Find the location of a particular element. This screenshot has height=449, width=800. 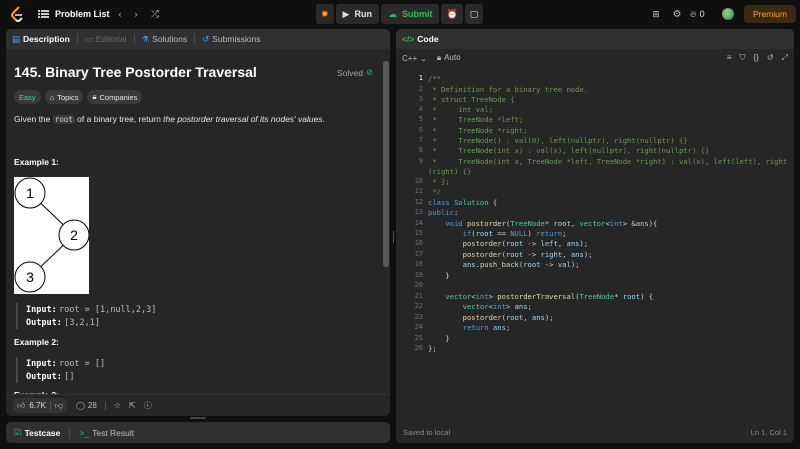

avatar is located at coordinates (728, 14).